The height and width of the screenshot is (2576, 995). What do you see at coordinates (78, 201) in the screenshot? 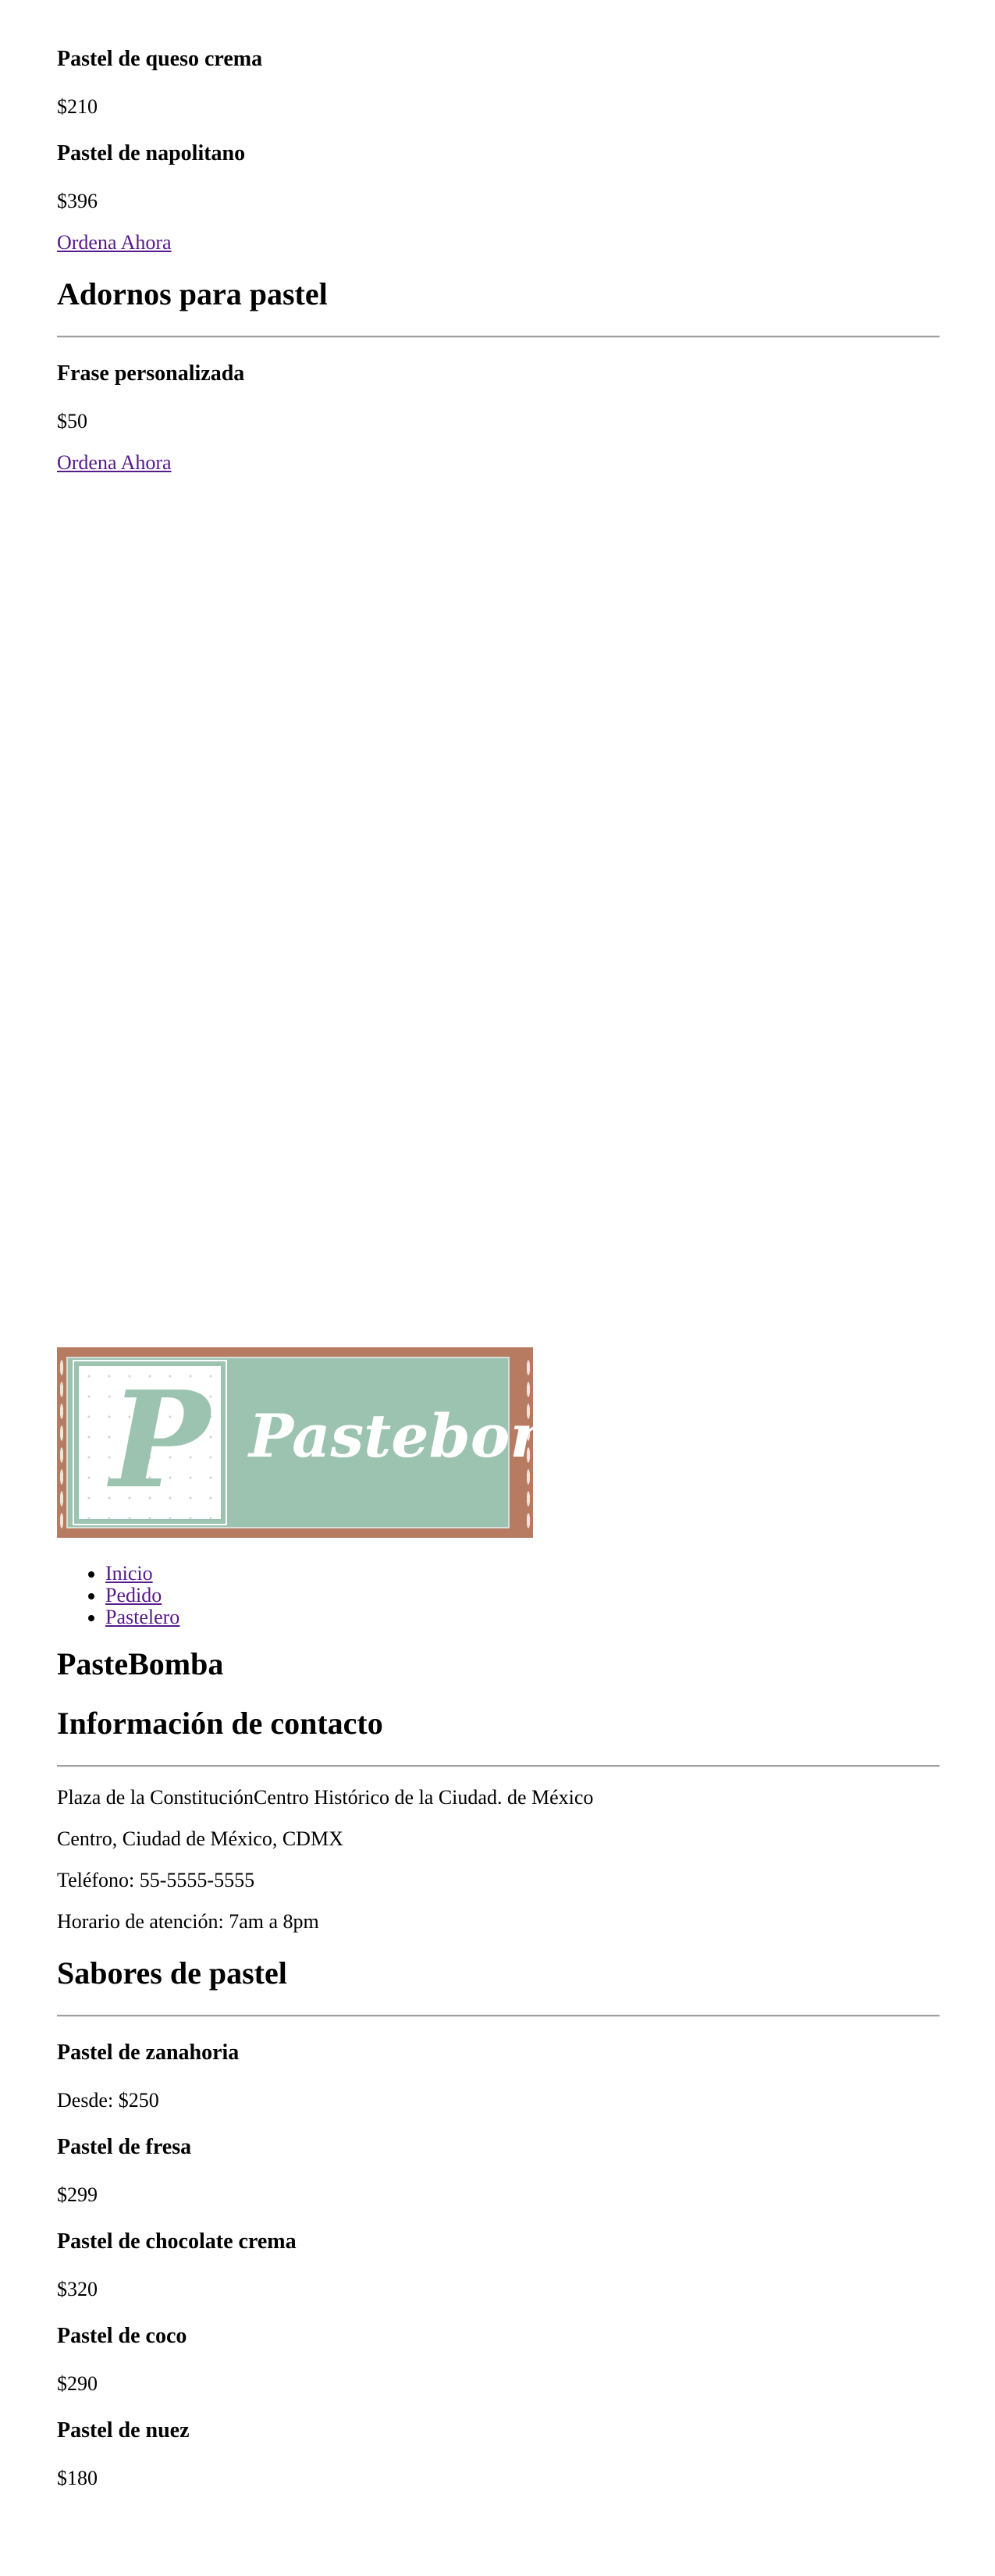
I see `item-price: $396` at bounding box center [78, 201].